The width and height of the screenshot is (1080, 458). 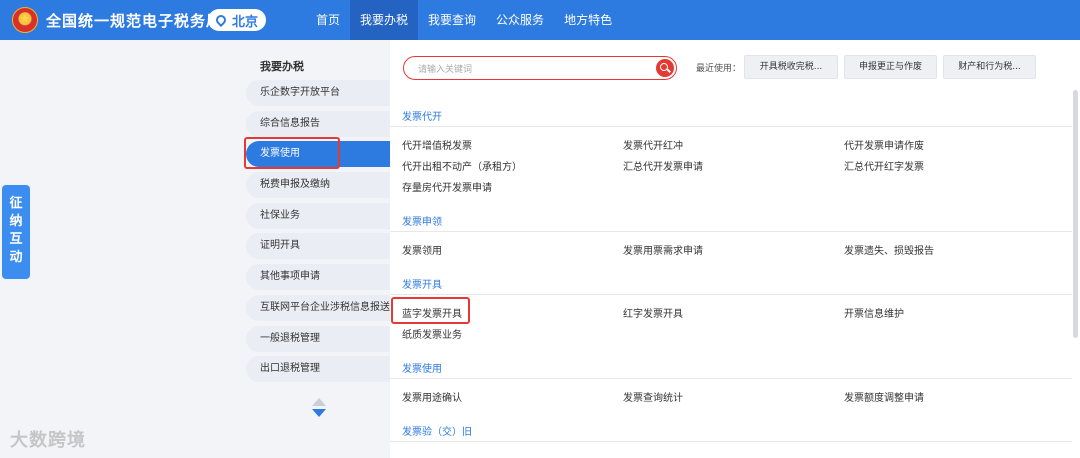 I want to click on sidebar-highlight-box, so click(x=292, y=153).